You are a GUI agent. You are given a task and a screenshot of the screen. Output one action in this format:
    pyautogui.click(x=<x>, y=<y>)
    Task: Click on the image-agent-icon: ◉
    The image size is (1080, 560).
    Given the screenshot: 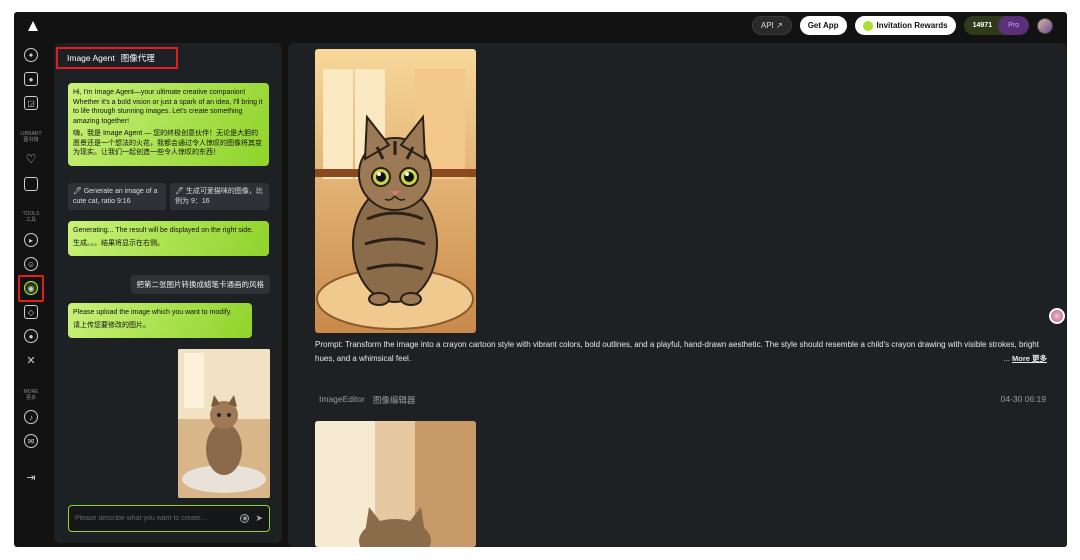 What is the action you would take?
    pyautogui.click(x=31, y=288)
    